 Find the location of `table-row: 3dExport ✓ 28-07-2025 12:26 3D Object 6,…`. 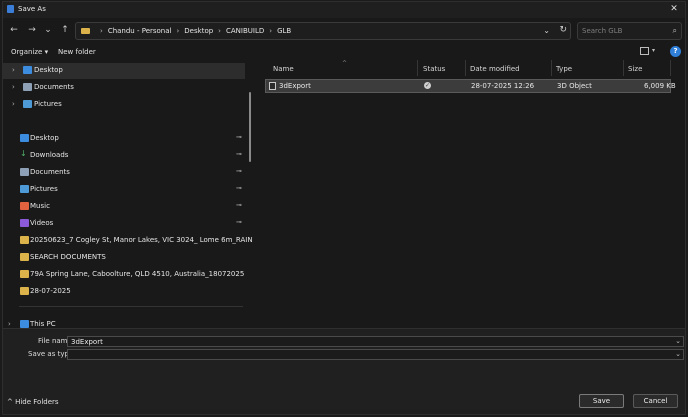

table-row: 3dExport ✓ 28-07-2025 12:26 3D Object 6,… is located at coordinates (470, 86).